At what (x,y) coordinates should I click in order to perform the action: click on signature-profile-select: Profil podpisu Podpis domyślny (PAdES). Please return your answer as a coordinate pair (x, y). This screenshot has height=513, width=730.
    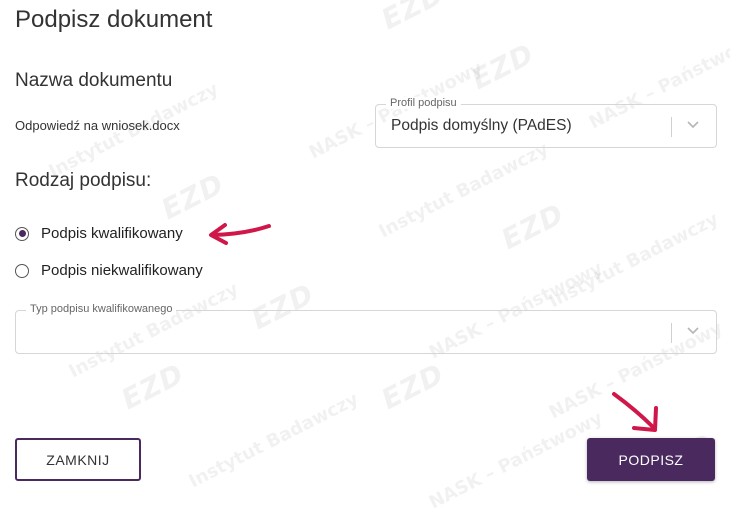
    Looking at the image, I should click on (546, 122).